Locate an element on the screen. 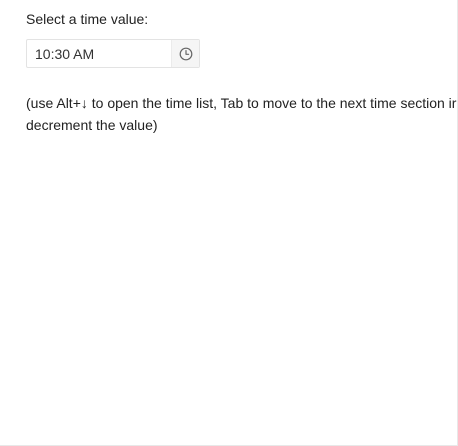 This screenshot has height=446, width=458. clock-icon is located at coordinates (185, 53).